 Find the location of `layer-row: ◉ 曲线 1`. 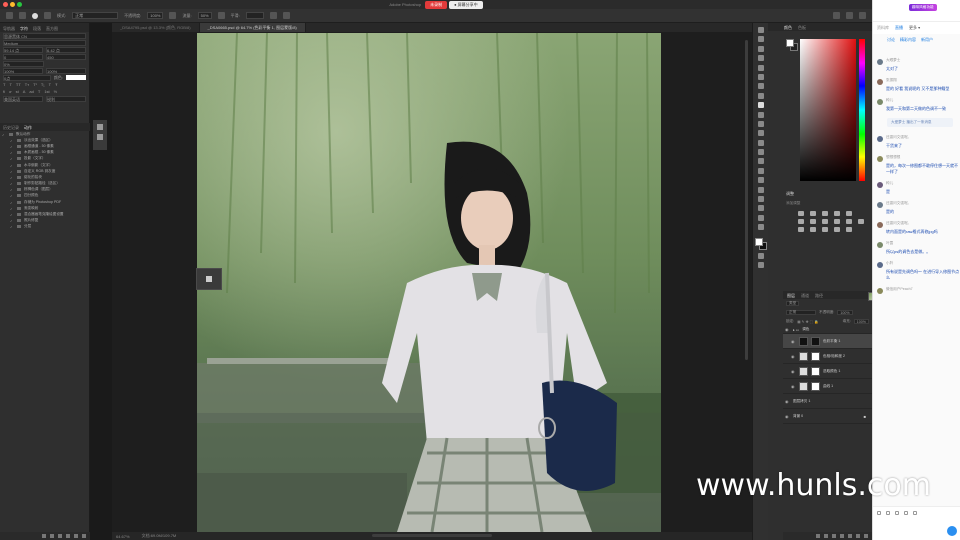

layer-row: ◉ 曲线 1 is located at coordinates (827, 386).